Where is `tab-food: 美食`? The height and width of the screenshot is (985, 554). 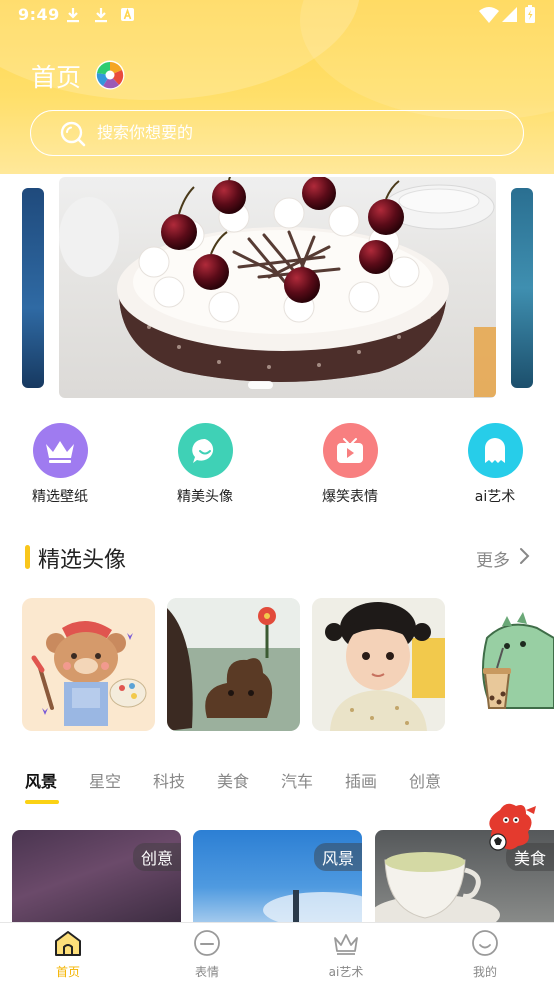
tab-food: 美食 is located at coordinates (233, 780).